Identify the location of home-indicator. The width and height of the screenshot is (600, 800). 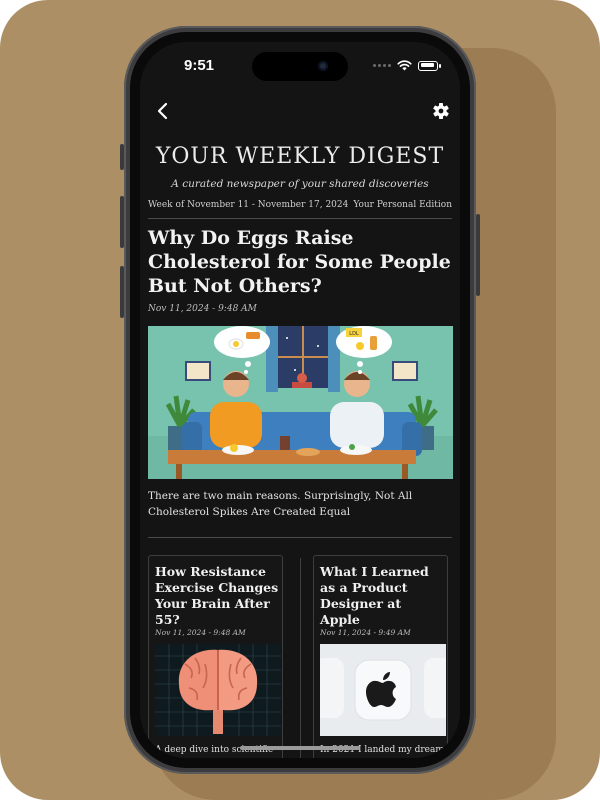
(300, 748).